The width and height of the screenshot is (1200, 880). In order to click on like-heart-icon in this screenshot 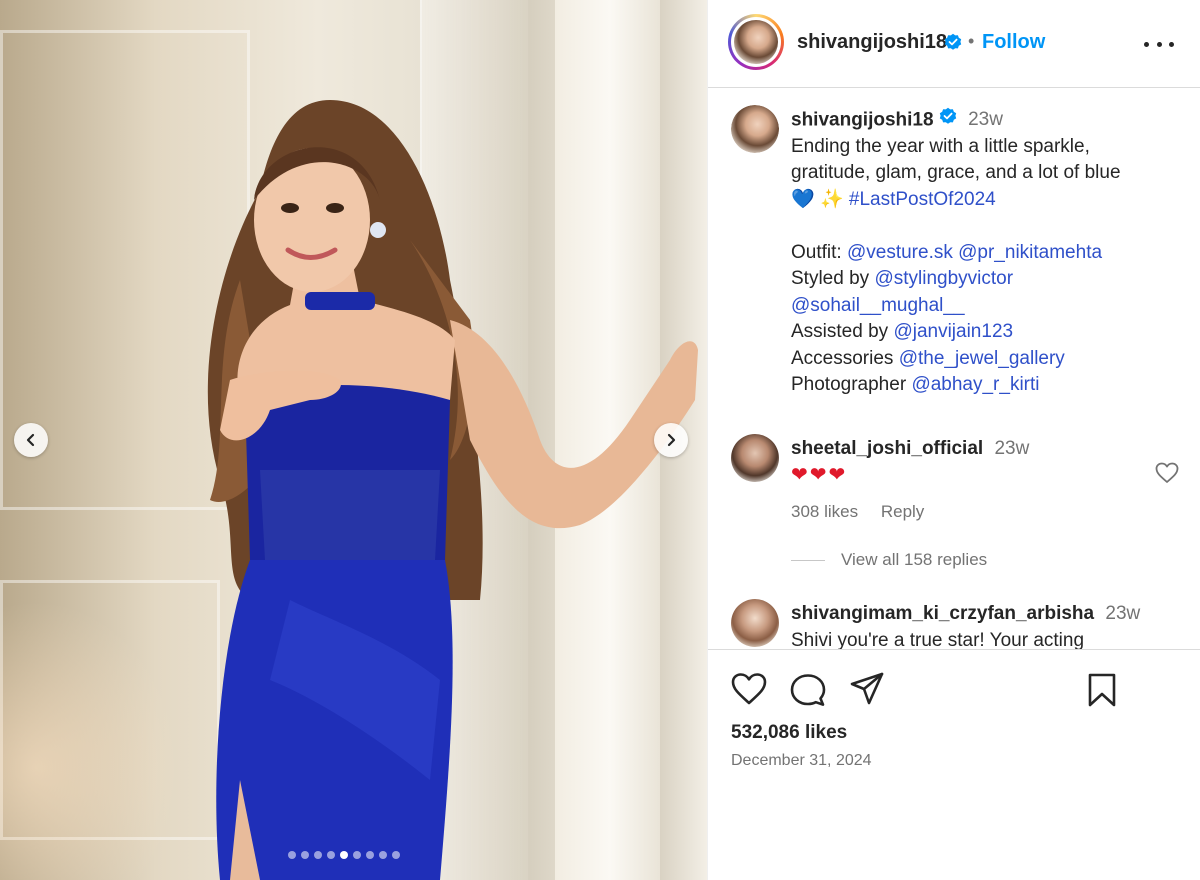, I will do `click(749, 691)`.